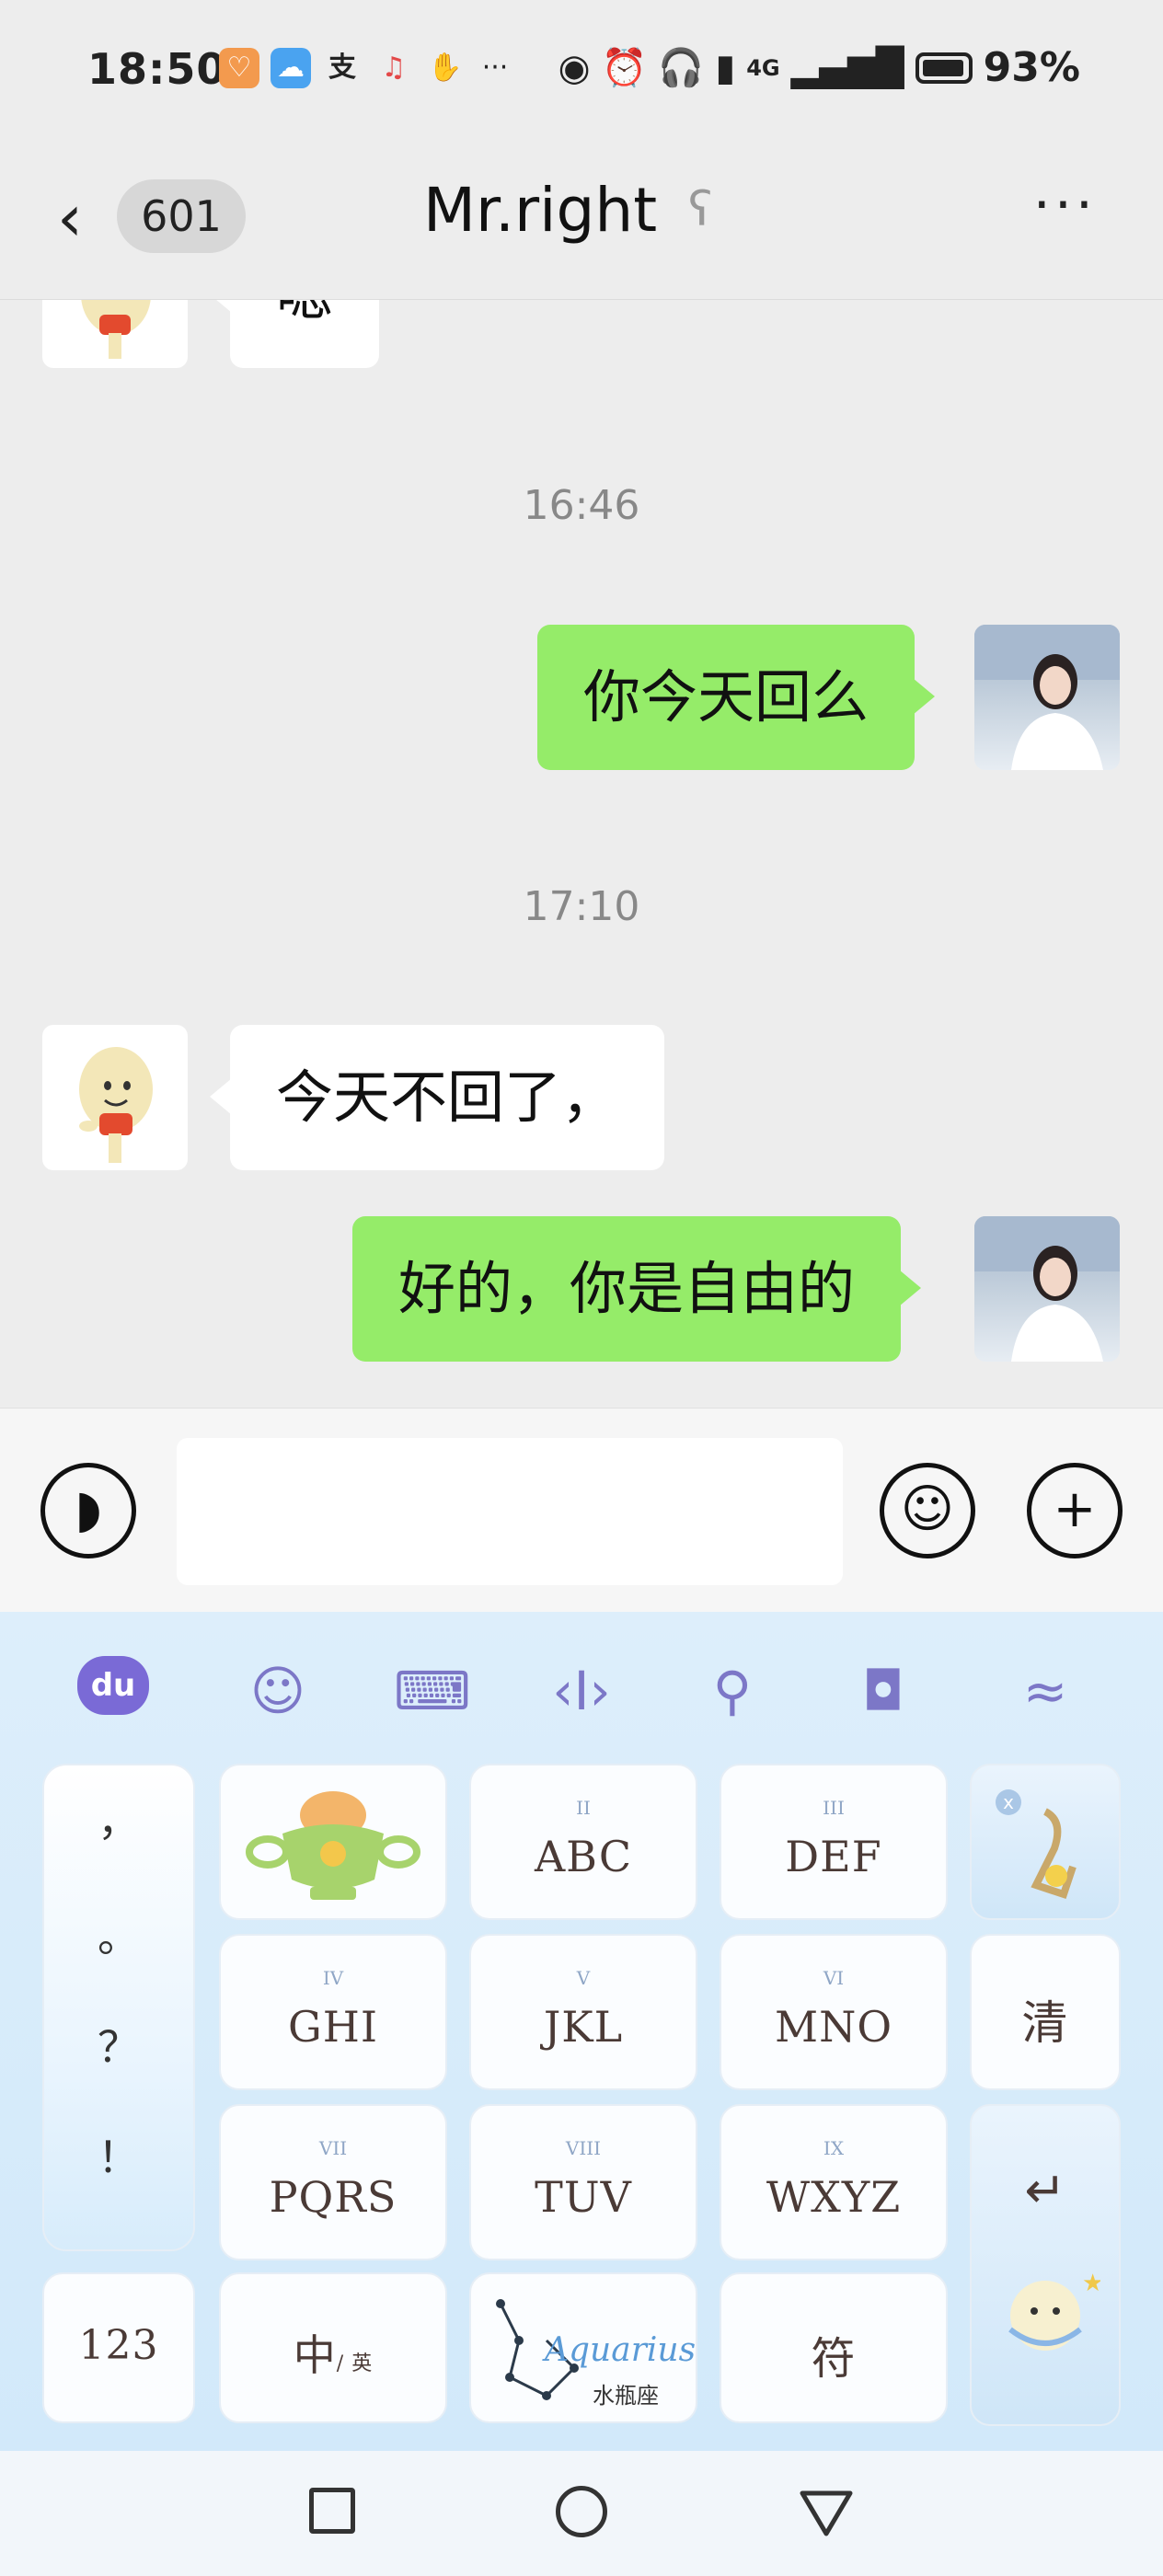  Describe the element at coordinates (366, 68) in the screenshot. I see `status-app-icons: ♡ ☁ 支 ♫ ✋ ···` at that location.